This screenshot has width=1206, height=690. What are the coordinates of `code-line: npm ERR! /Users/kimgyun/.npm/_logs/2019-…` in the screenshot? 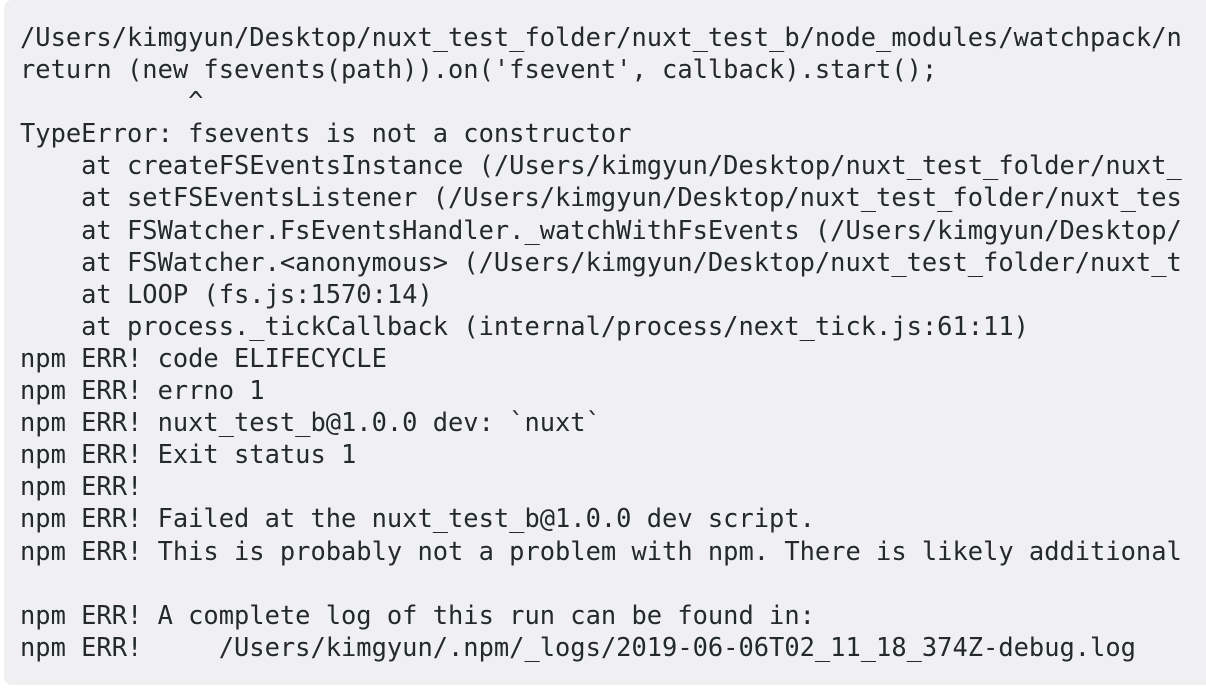 It's located at (578, 646).